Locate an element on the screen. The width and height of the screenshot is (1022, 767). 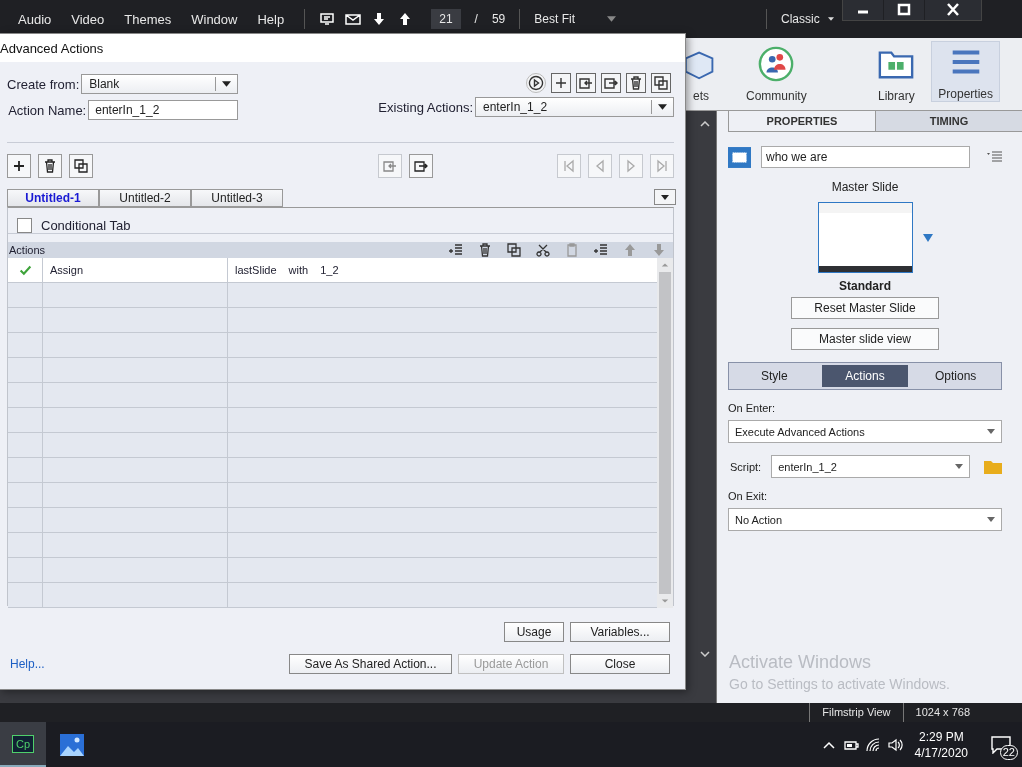
duplicate-icon is located at coordinates (661, 83).